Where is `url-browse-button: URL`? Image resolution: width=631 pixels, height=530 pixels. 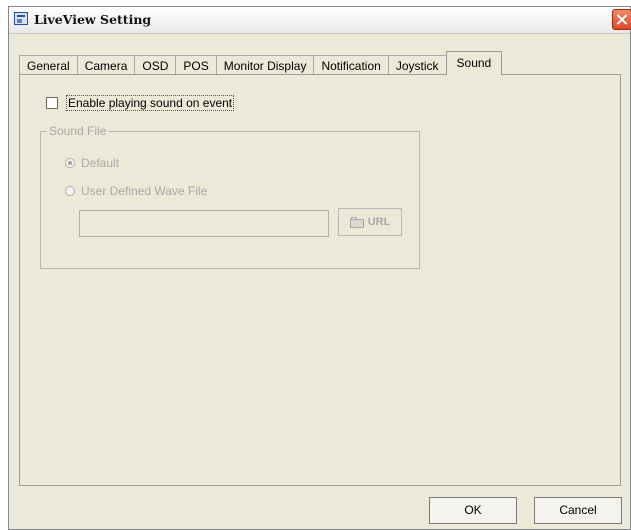
url-browse-button: URL is located at coordinates (370, 222).